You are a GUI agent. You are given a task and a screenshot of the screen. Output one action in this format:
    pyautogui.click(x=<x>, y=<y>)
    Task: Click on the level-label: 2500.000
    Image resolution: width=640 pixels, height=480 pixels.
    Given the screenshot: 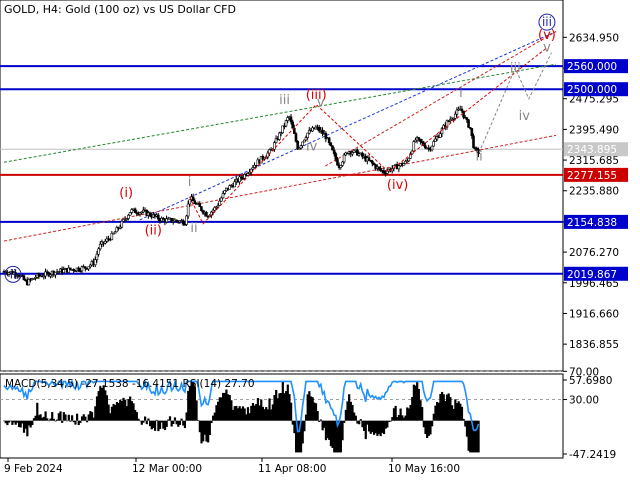 What is the action you would take?
    pyautogui.click(x=592, y=90)
    